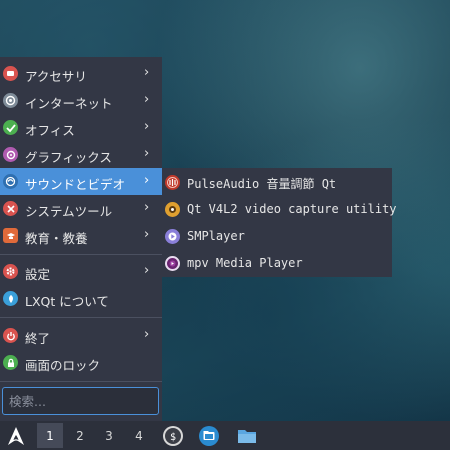 The image size is (450, 452). I want to click on submenu-item-label: Qt V4L2 video capture utility, so click(292, 209).